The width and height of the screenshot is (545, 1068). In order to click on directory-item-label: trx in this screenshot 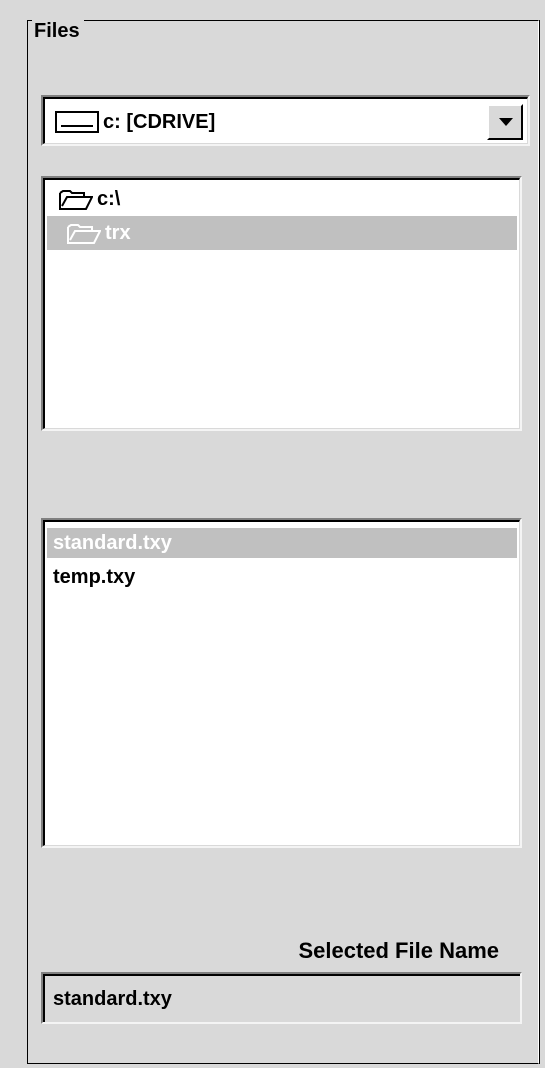, I will do `click(118, 233)`.